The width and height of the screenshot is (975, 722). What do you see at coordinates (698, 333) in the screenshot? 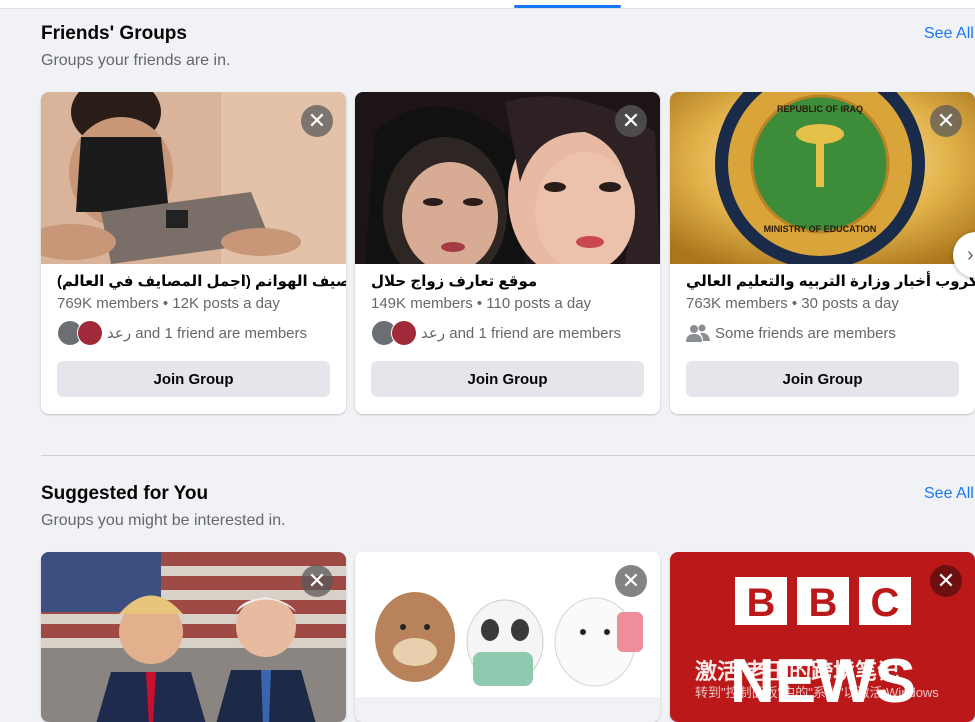
I see `people-icon` at bounding box center [698, 333].